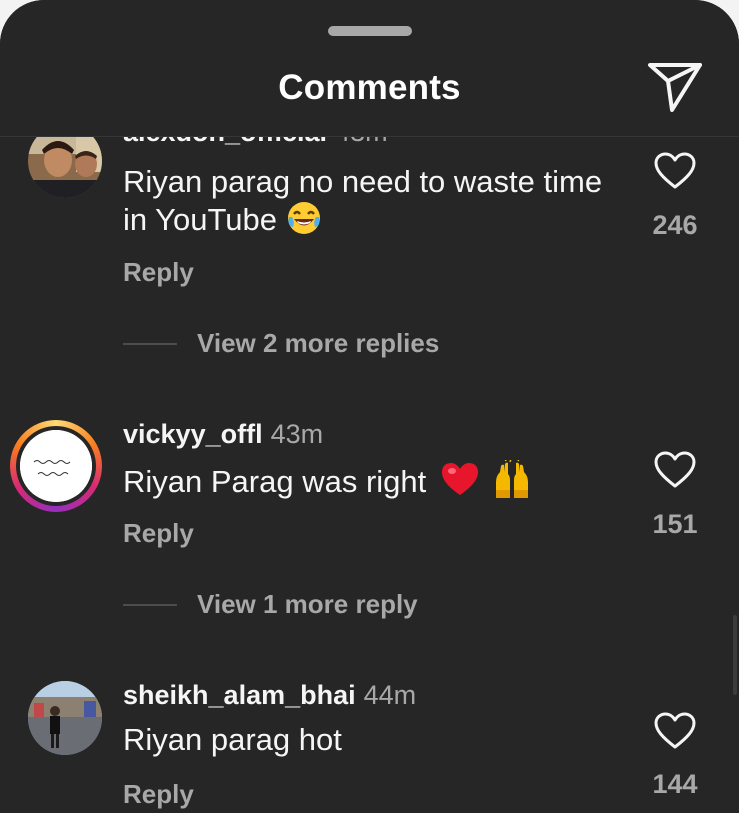 Image resolution: width=739 pixels, height=813 pixels. Describe the element at coordinates (369, 87) in the screenshot. I see `page-title: Comments` at that location.